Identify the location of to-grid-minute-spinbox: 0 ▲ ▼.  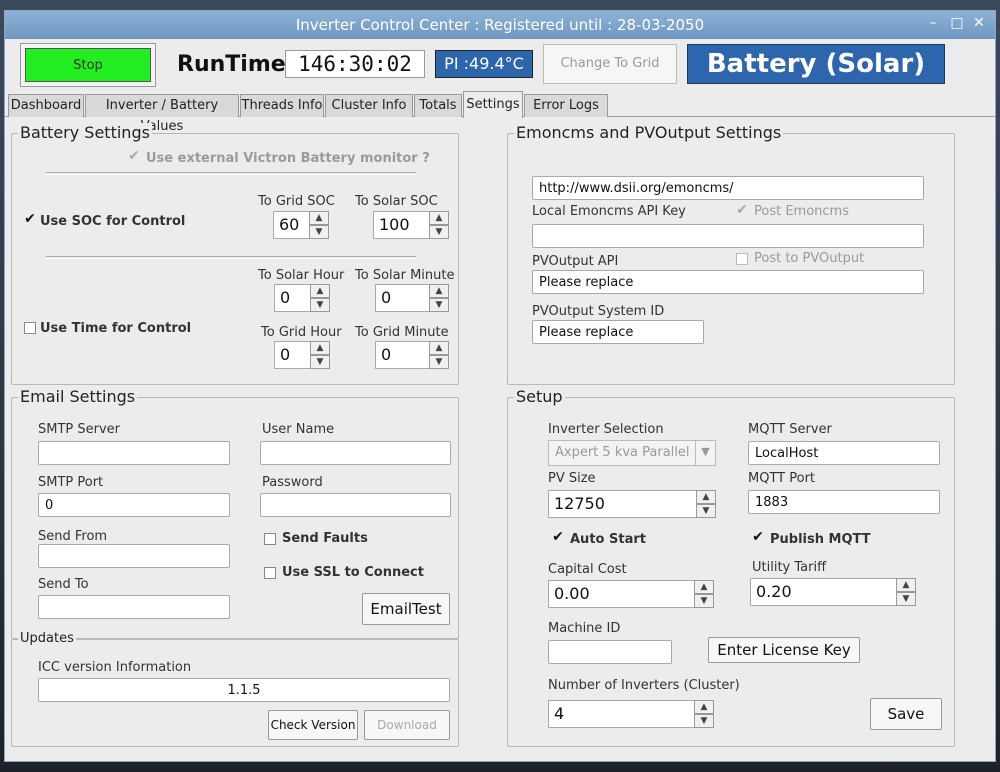
(412, 355).